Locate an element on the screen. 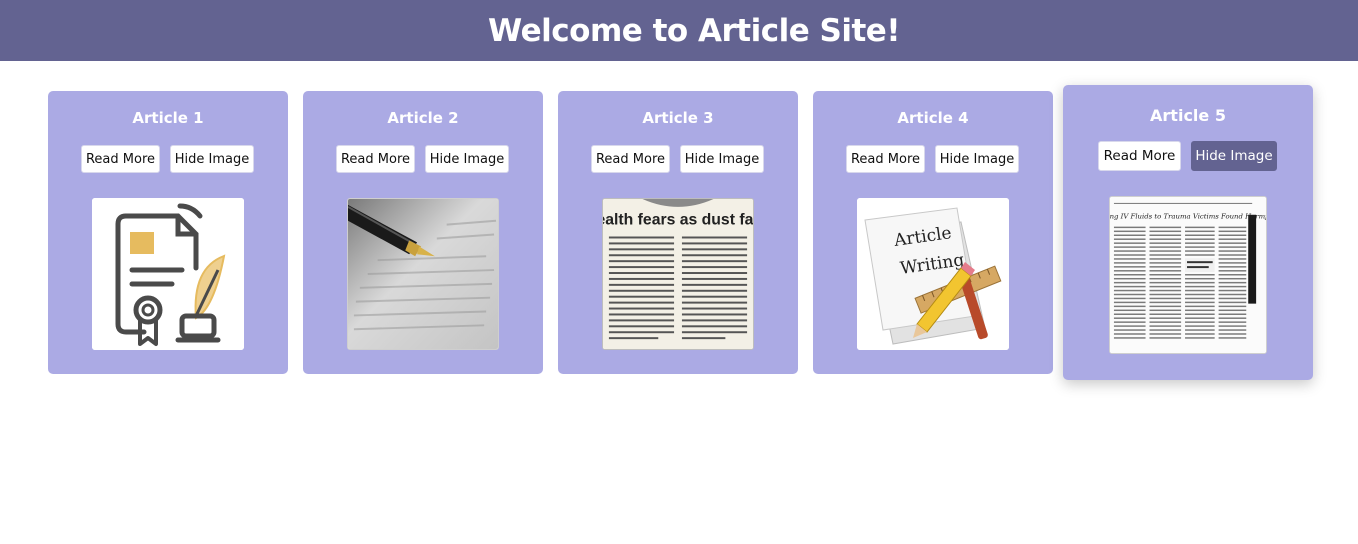 The width and height of the screenshot is (1358, 544). page-title: Welcome to Article Site! is located at coordinates (694, 30).